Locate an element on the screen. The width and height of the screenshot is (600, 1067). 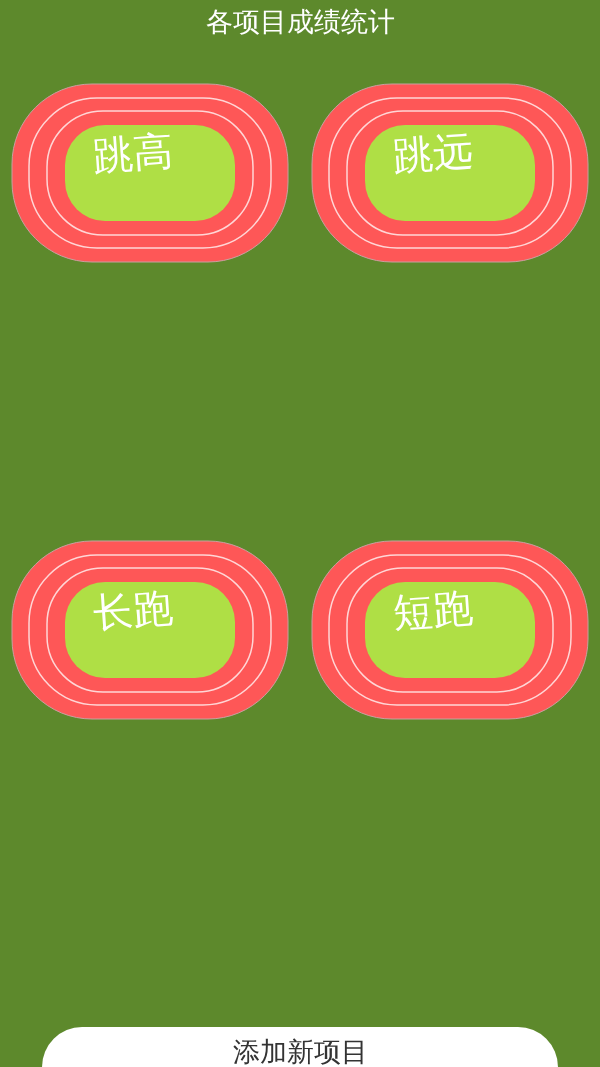
event-track-button: 长跑 is located at coordinates (150, 630).